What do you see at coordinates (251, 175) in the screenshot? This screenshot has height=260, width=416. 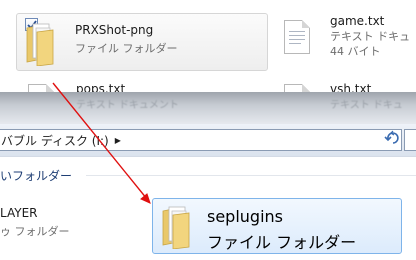 I see `section-divider` at bounding box center [251, 175].